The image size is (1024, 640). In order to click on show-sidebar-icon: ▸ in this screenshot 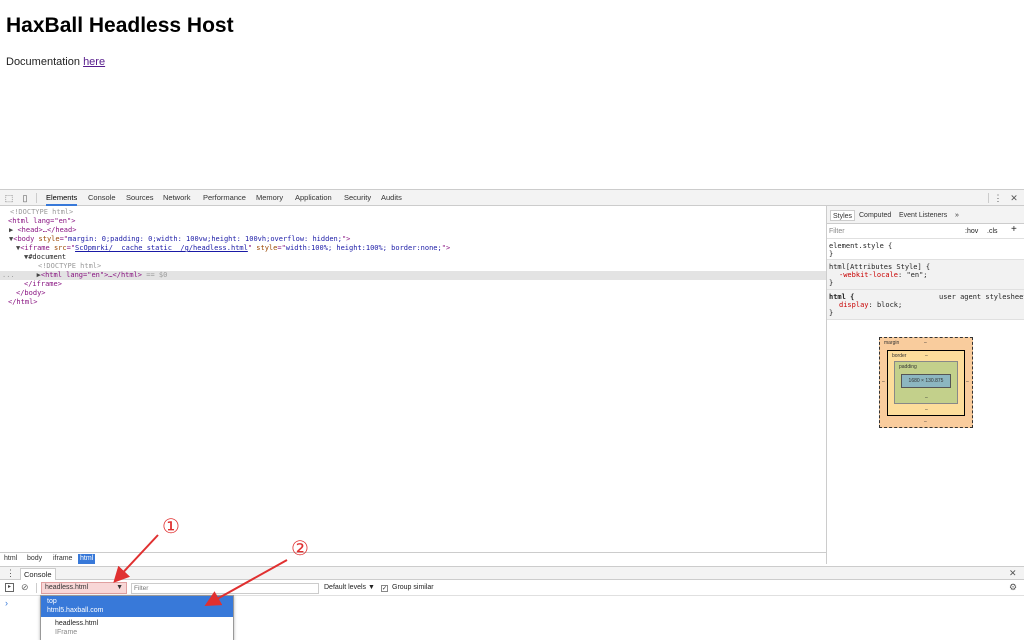, I will do `click(9, 587)`.